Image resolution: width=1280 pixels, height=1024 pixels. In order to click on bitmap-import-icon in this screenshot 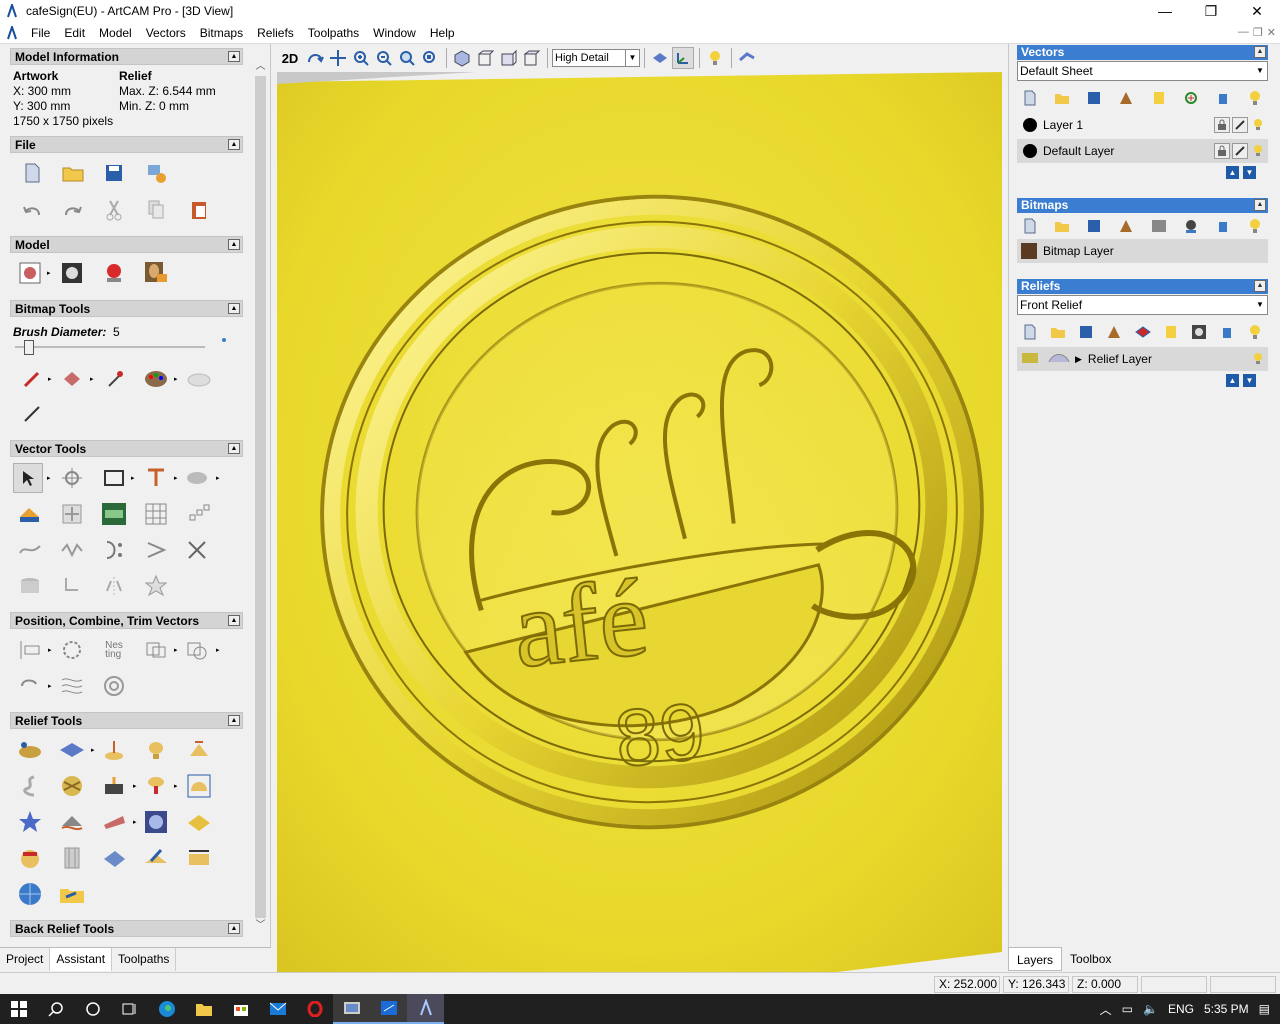, I will do `click(114, 273)`.